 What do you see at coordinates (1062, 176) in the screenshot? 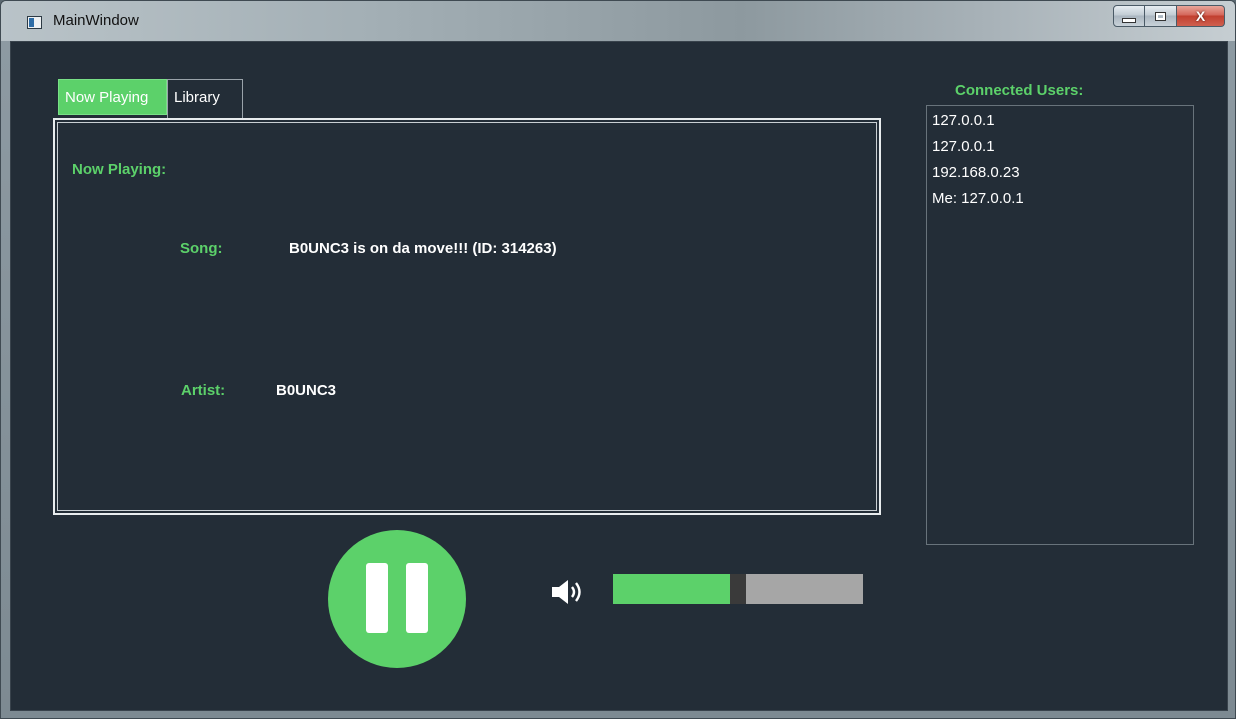
I see `list-item: 192.168.0.23` at bounding box center [1062, 176].